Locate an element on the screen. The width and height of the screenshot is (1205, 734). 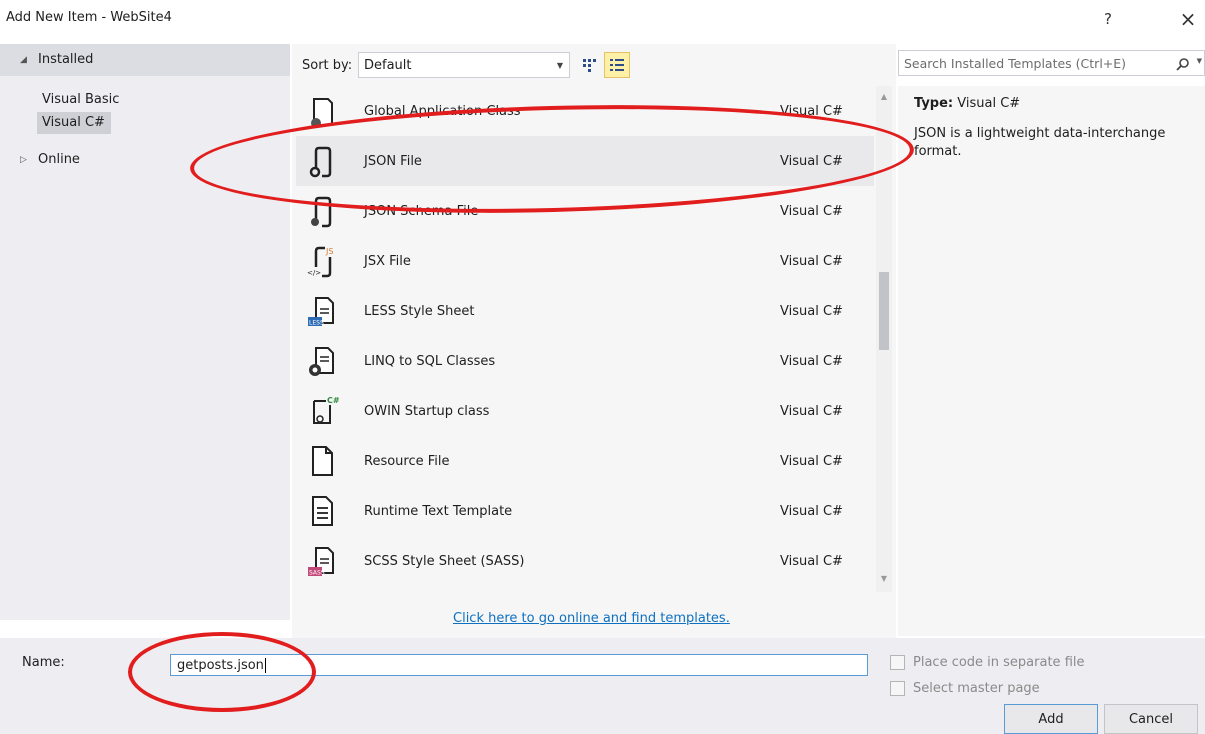
svg-text: LESS is located at coordinates (316, 323).